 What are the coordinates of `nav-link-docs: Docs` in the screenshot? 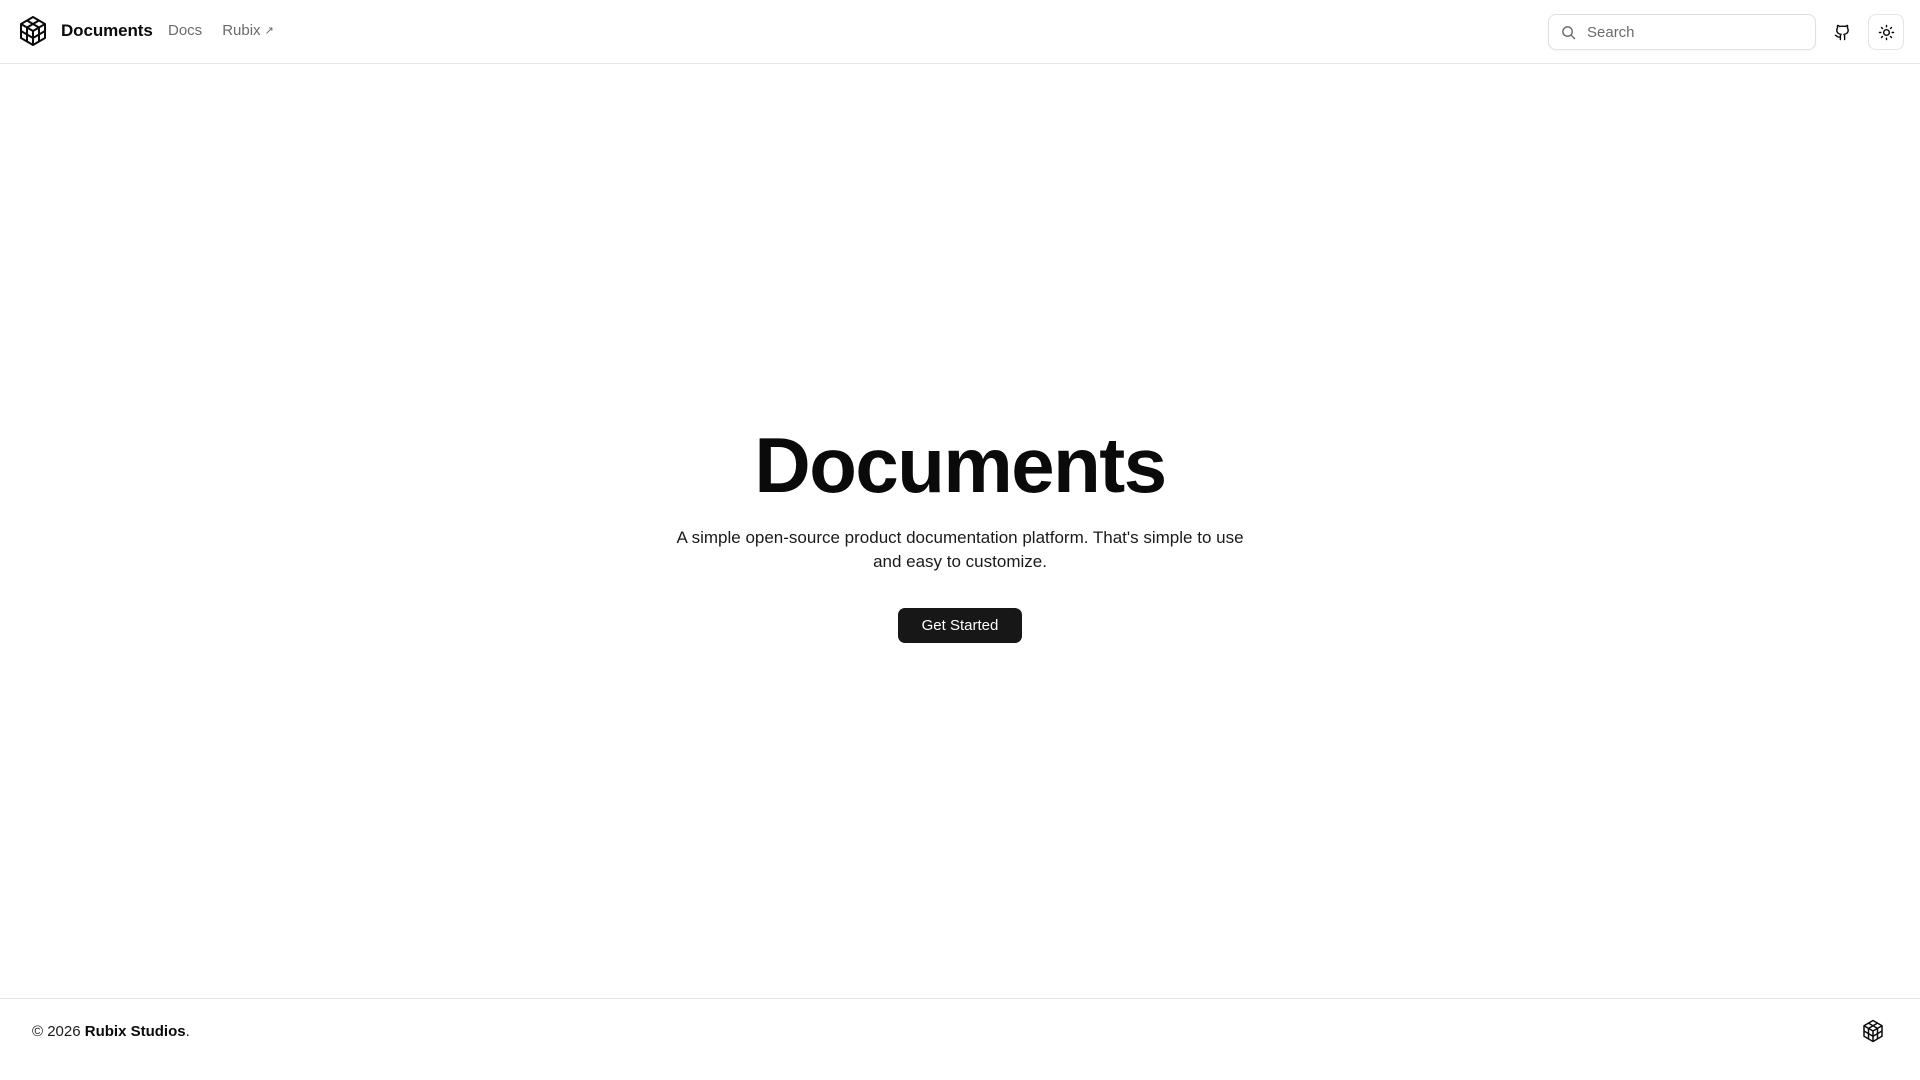 It's located at (185, 30).